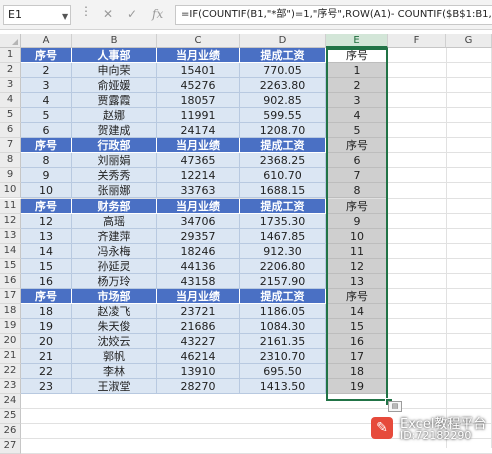 This screenshot has width=492, height=454. What do you see at coordinates (46, 236) in the screenshot?
I see `cell-a13: 13` at bounding box center [46, 236].